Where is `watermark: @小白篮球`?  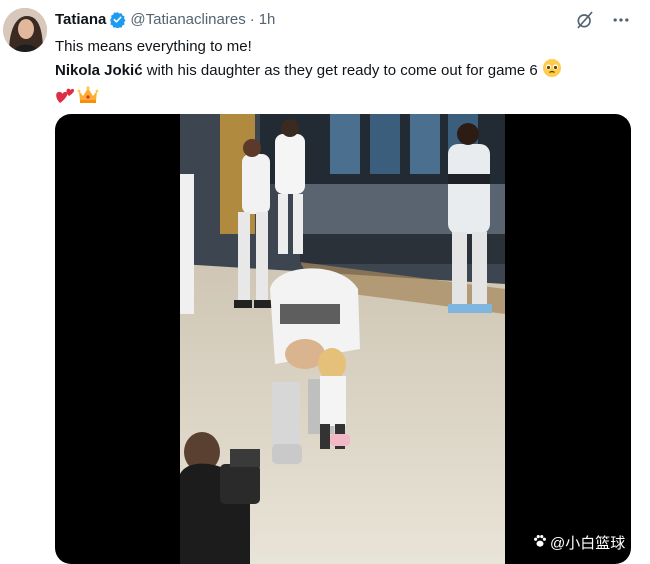 watermark: @小白篮球 is located at coordinates (579, 542).